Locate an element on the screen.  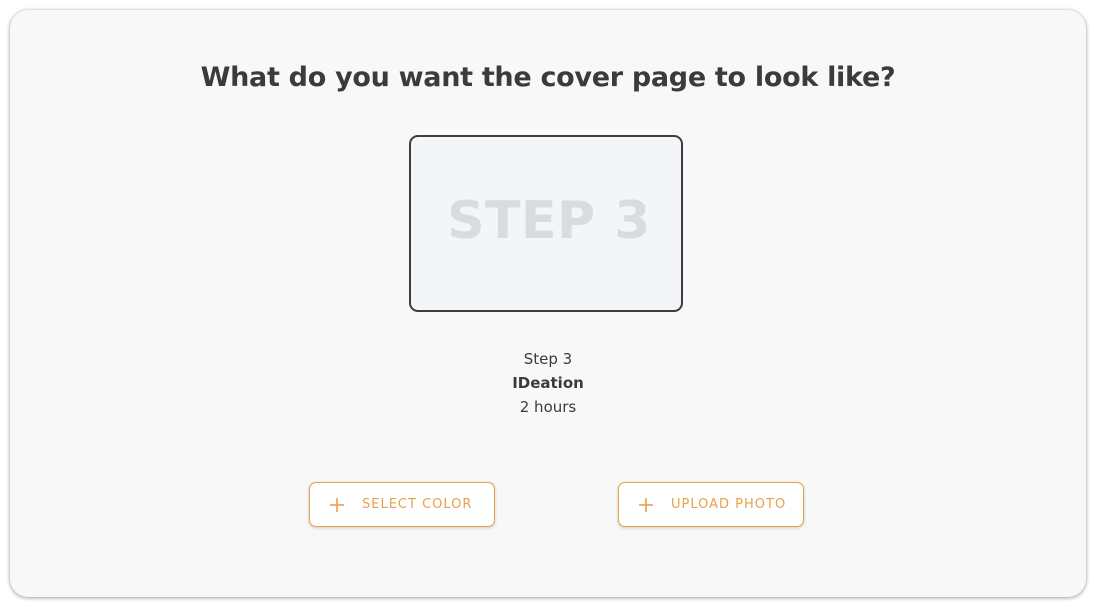
select-color-button: SELECT COLOR is located at coordinates (402, 504).